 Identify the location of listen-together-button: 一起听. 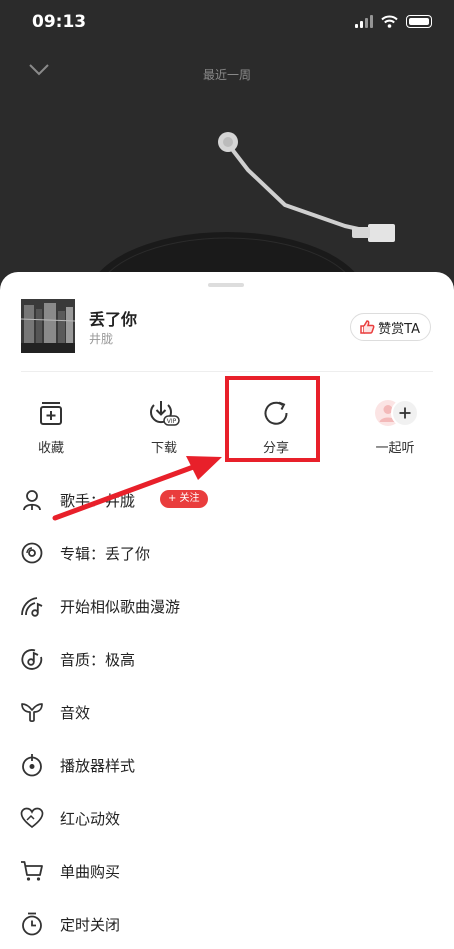
(395, 427).